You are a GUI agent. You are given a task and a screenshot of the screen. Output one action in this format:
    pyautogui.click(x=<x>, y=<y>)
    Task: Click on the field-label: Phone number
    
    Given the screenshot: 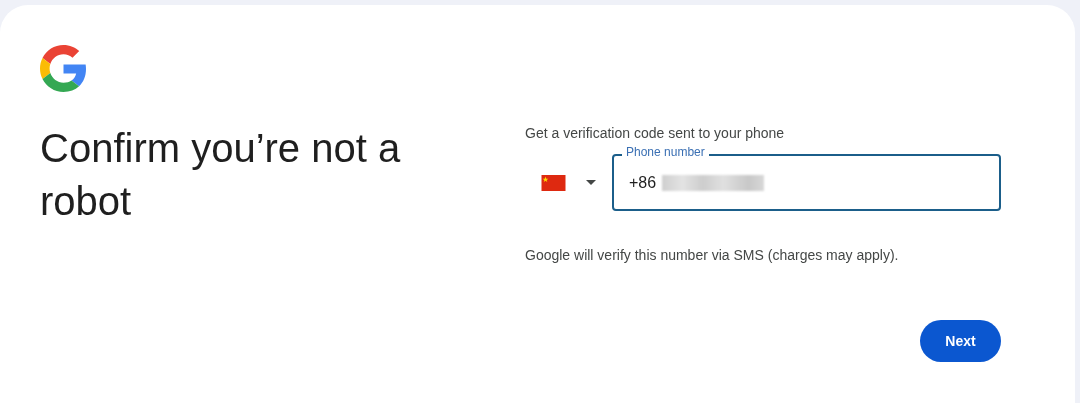 What is the action you would take?
    pyautogui.click(x=665, y=152)
    